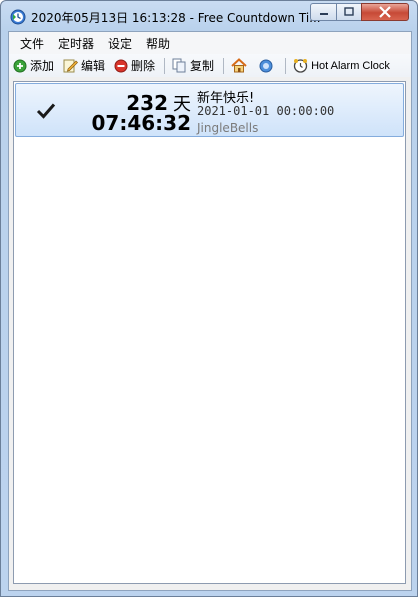 The height and width of the screenshot is (599, 420). I want to click on close-icon, so click(385, 12).